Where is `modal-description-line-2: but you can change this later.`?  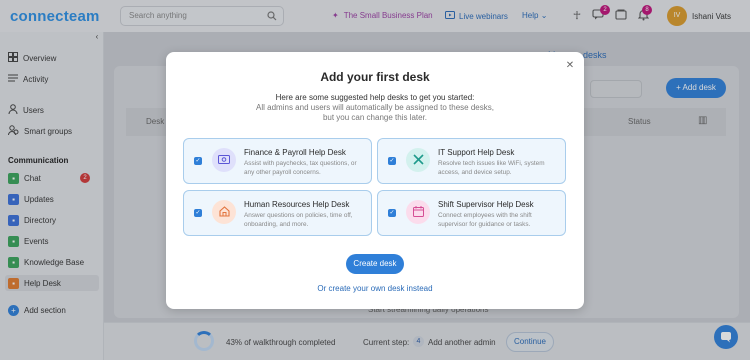 modal-description-line-2: but you can change this later. is located at coordinates (375, 117).